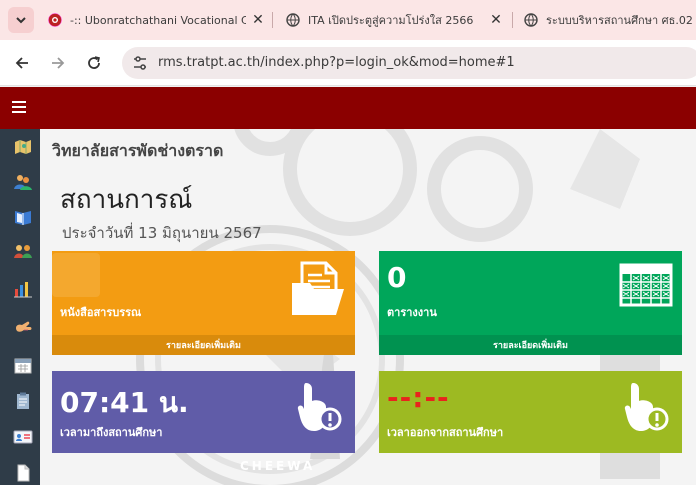 This screenshot has height=485, width=696. What do you see at coordinates (19, 107) in the screenshot?
I see `menu-toggle-icon` at bounding box center [19, 107].